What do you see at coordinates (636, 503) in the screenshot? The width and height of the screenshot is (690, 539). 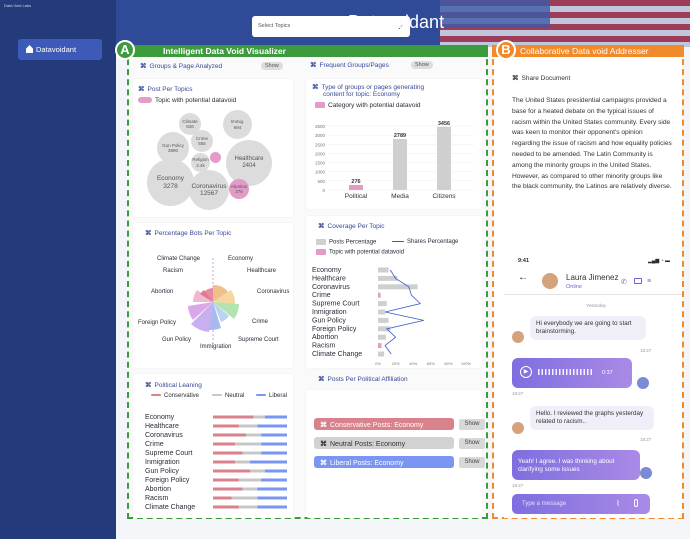 I see `microphone-icon` at bounding box center [636, 503].